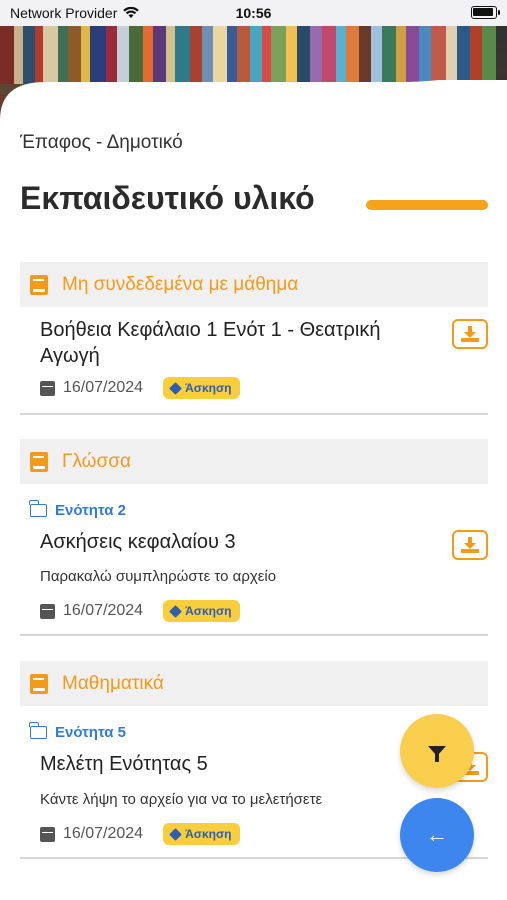 The image size is (507, 900). Describe the element at coordinates (124, 764) in the screenshot. I see `material-title: Μελέτη Ενότητας 5` at that location.